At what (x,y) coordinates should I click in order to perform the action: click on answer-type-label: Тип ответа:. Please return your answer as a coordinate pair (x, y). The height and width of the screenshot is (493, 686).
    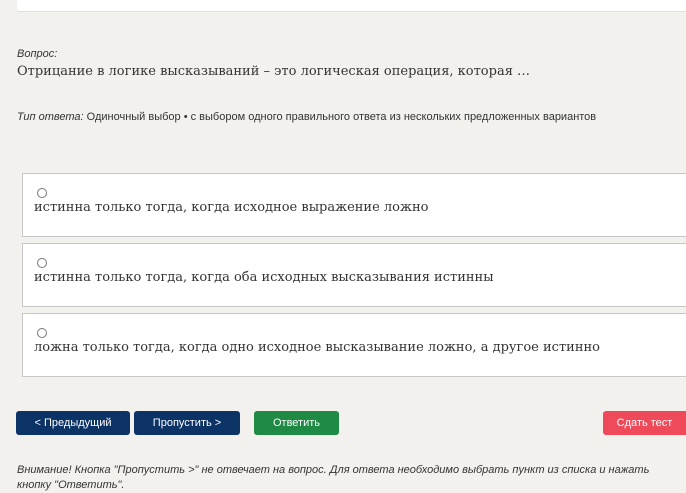
    Looking at the image, I should click on (50, 117).